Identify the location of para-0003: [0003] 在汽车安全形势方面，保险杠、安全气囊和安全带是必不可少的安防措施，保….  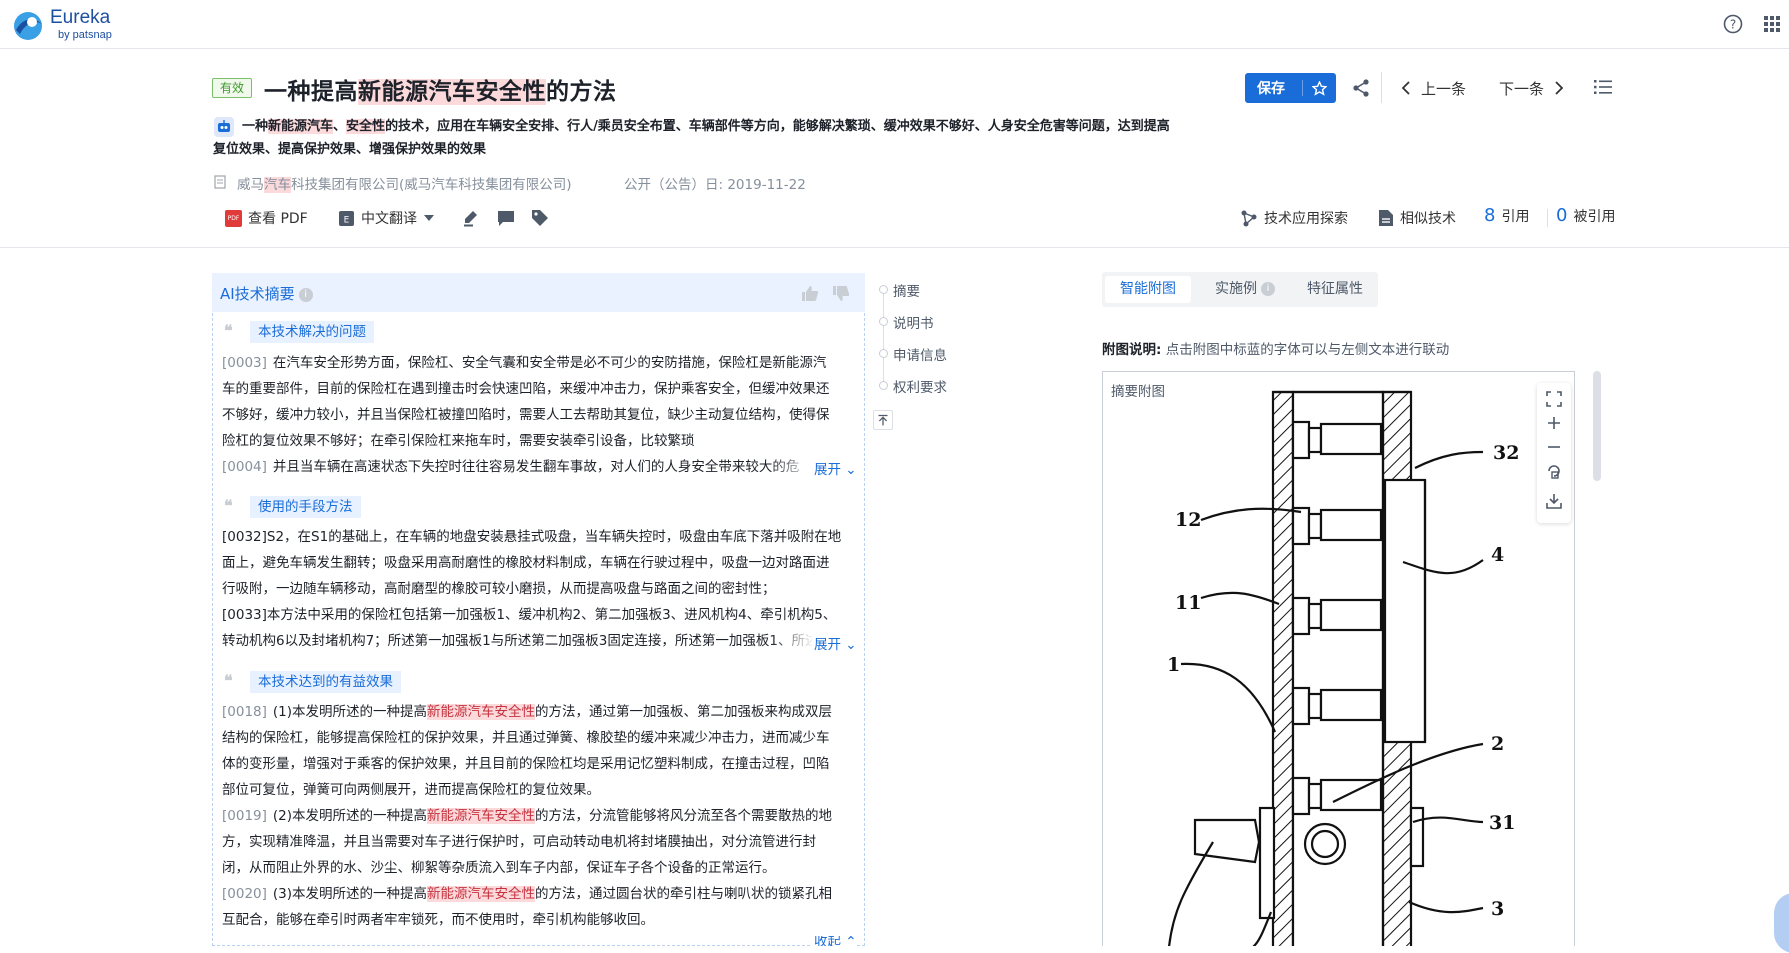
(526, 402).